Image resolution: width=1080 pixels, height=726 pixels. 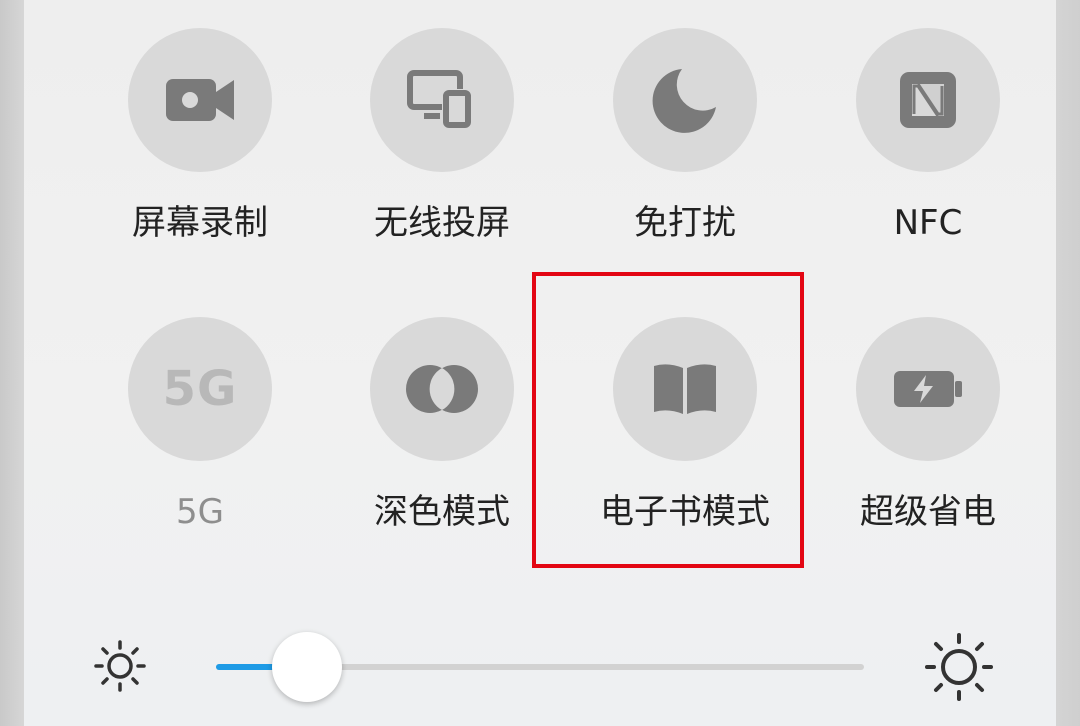 I want to click on nfc-icon, so click(x=928, y=100).